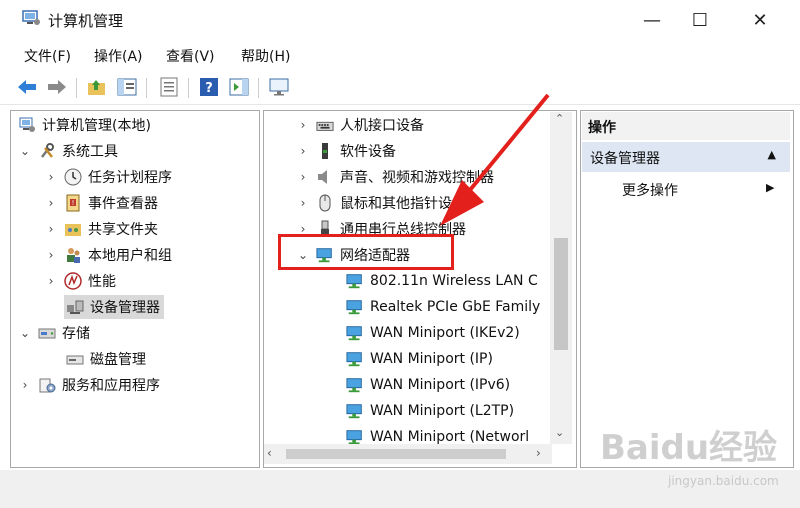  What do you see at coordinates (427, 411) in the screenshot?
I see `network-adapter-item: WAN Miniport (L2TP)` at bounding box center [427, 411].